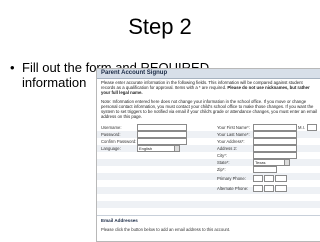 This screenshot has height=242, width=320. What do you see at coordinates (275, 148) in the screenshot?
I see `address2-input` at bounding box center [275, 148].